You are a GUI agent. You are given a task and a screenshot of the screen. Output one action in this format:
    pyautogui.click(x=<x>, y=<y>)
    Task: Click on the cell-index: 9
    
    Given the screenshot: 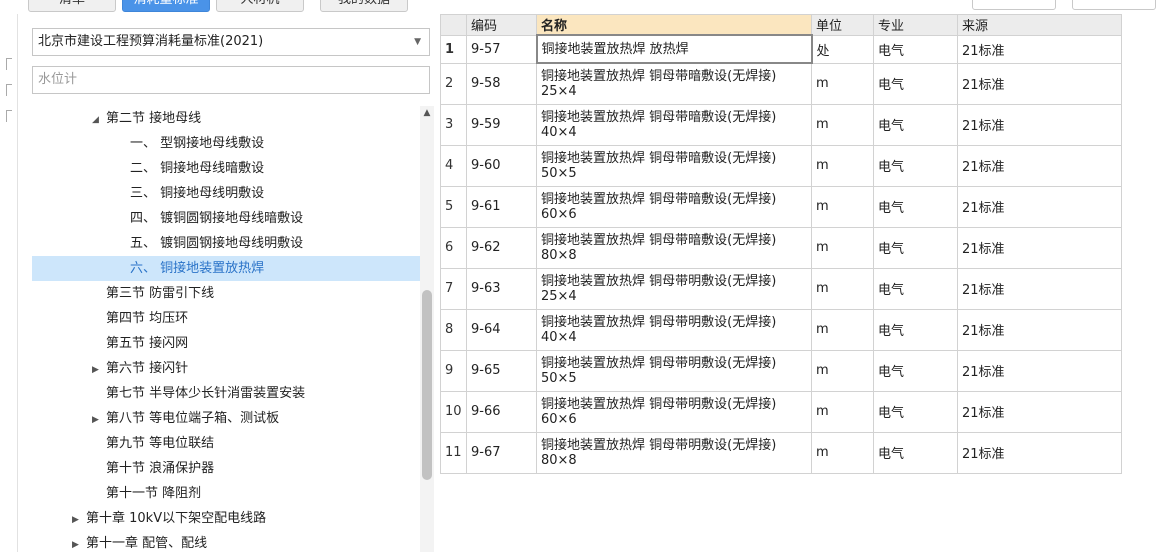 What is the action you would take?
    pyautogui.click(x=453, y=370)
    